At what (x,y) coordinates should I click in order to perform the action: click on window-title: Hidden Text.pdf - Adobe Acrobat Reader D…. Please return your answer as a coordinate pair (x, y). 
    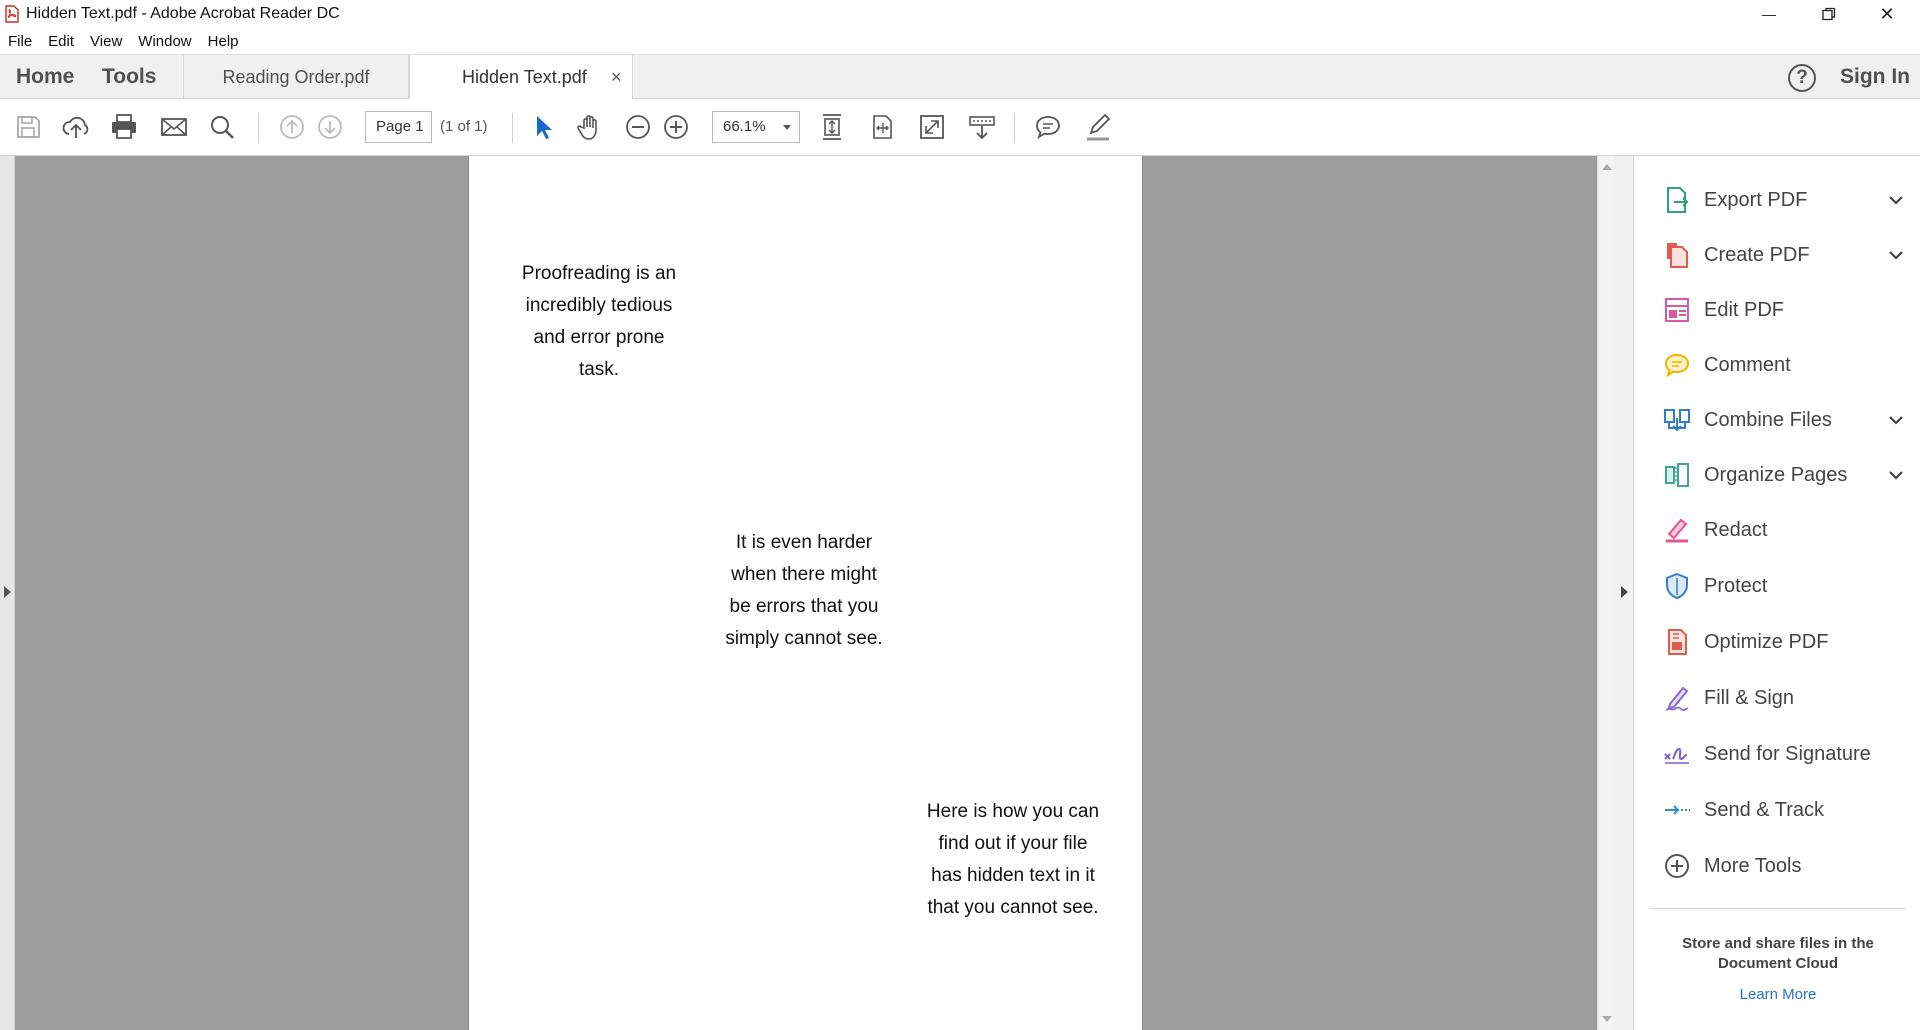
    Looking at the image, I should click on (183, 13).